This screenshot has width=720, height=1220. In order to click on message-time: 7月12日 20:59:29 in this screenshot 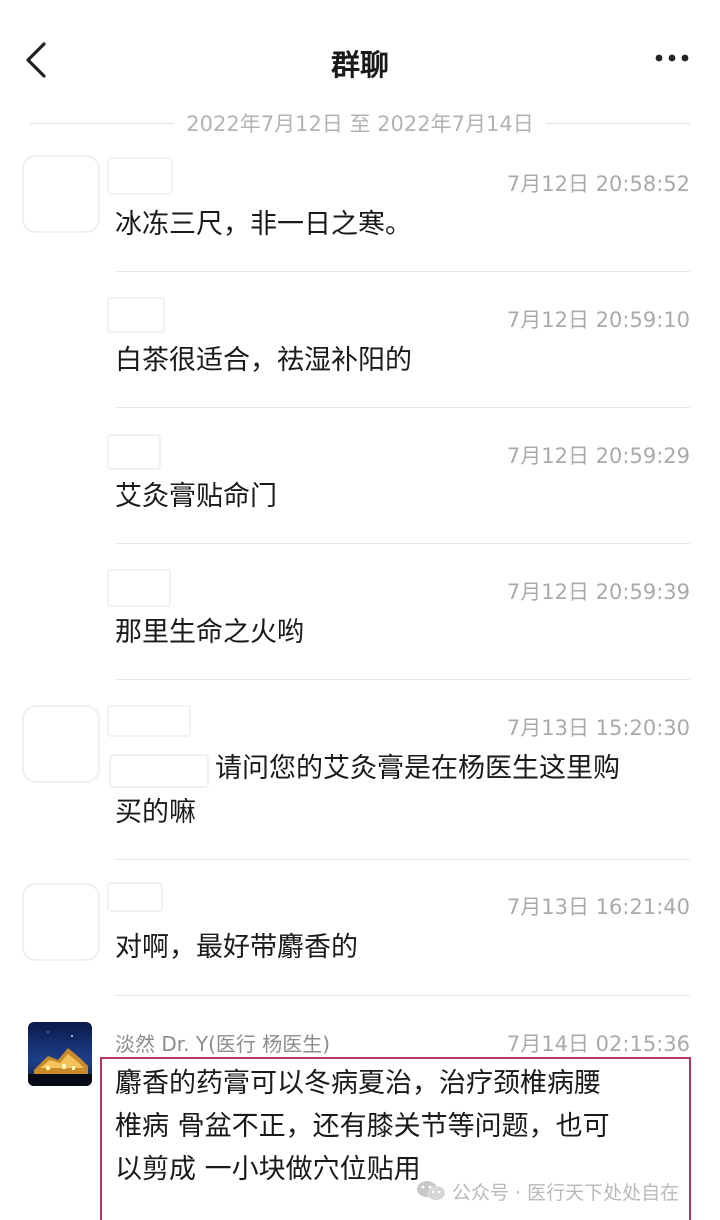, I will do `click(598, 456)`.